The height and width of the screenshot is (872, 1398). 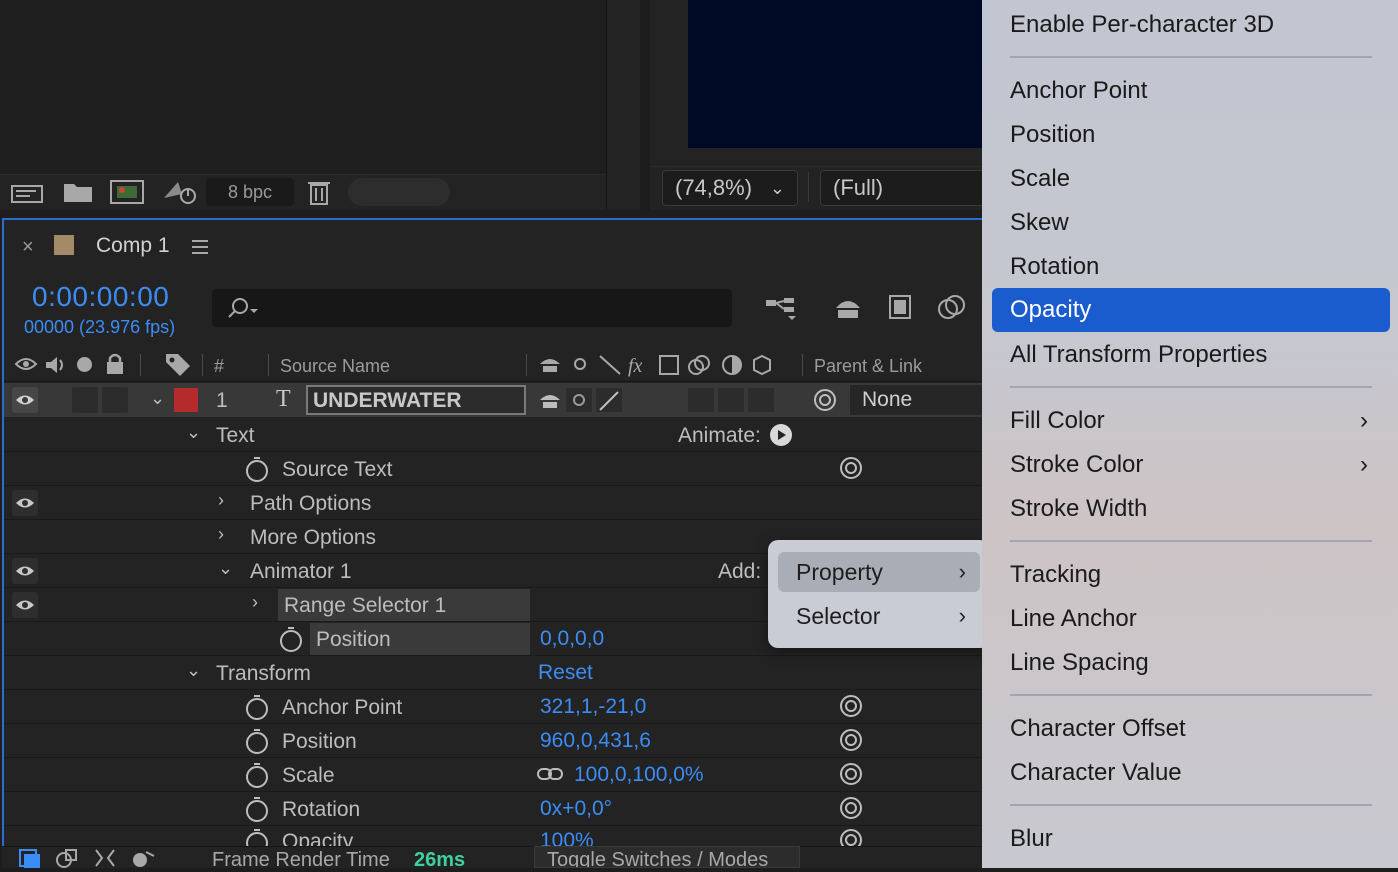 What do you see at coordinates (1191, 179) in the screenshot?
I see `menu-item-scale: Scale` at bounding box center [1191, 179].